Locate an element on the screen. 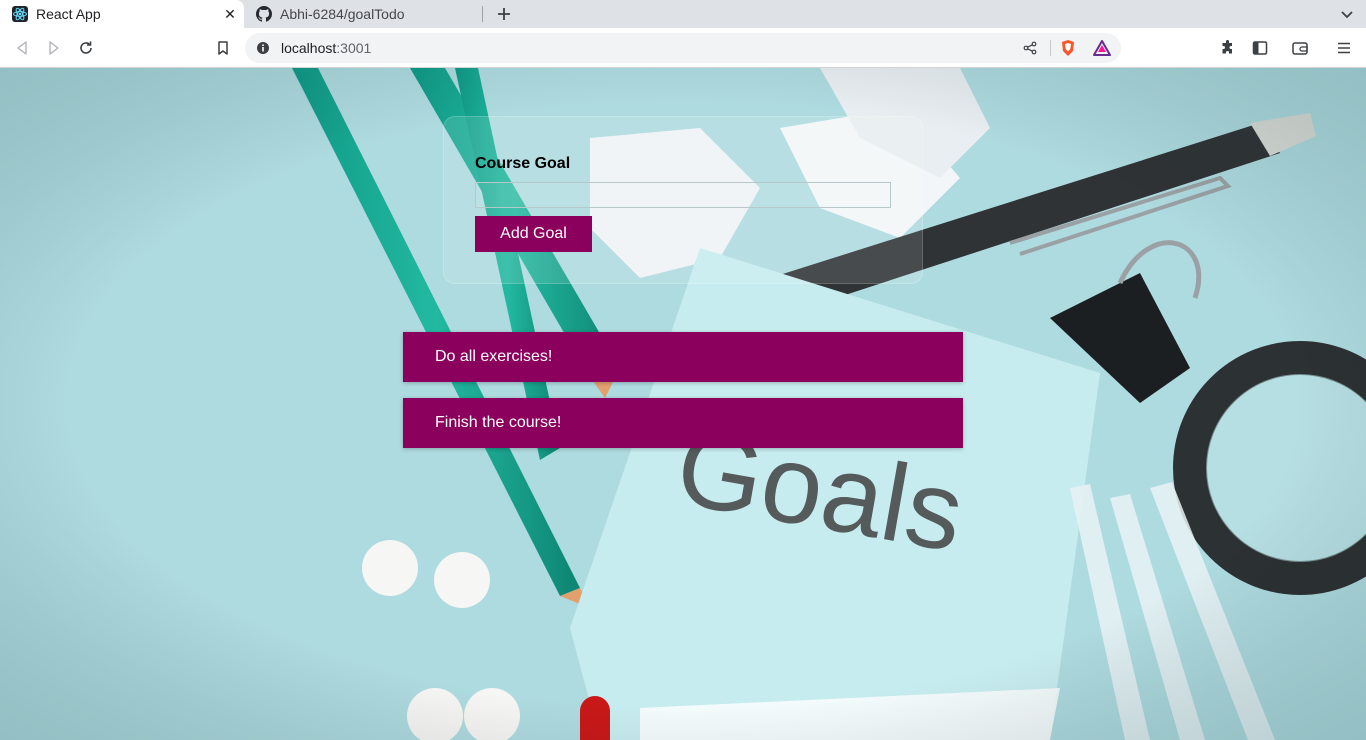 Image resolution: width=1366 pixels, height=740 pixels. browser-toolbar: localhost:3001 is located at coordinates (683, 48).